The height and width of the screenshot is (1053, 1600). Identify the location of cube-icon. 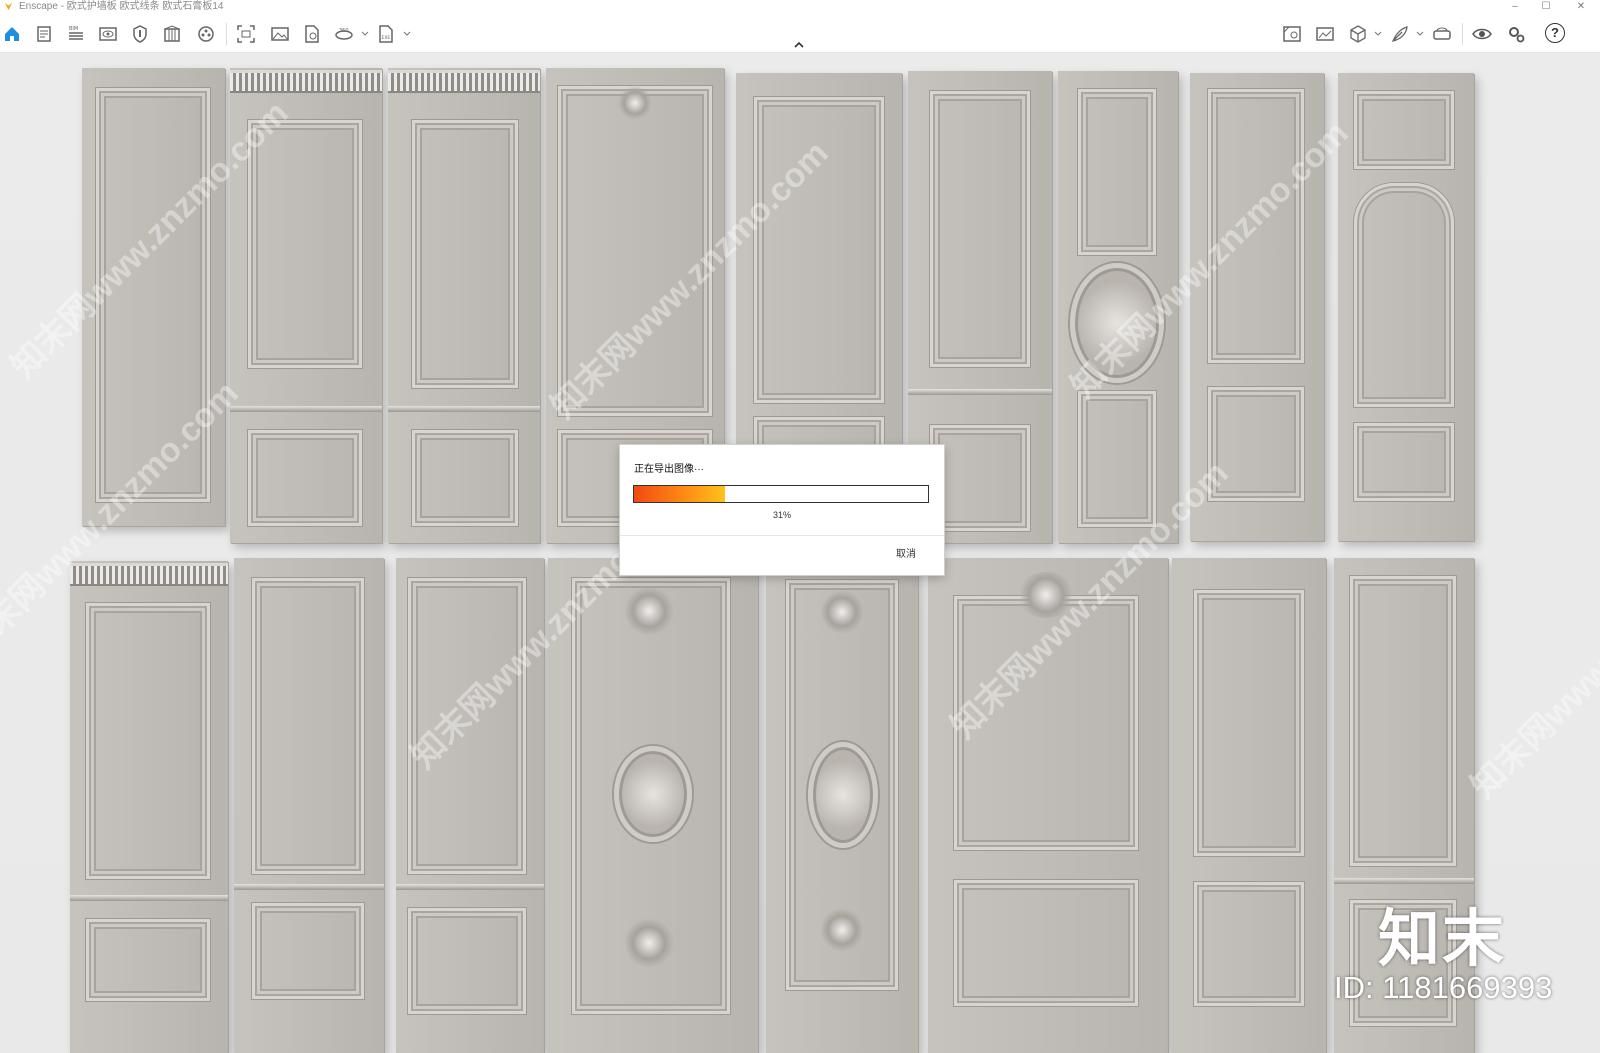
(1358, 34).